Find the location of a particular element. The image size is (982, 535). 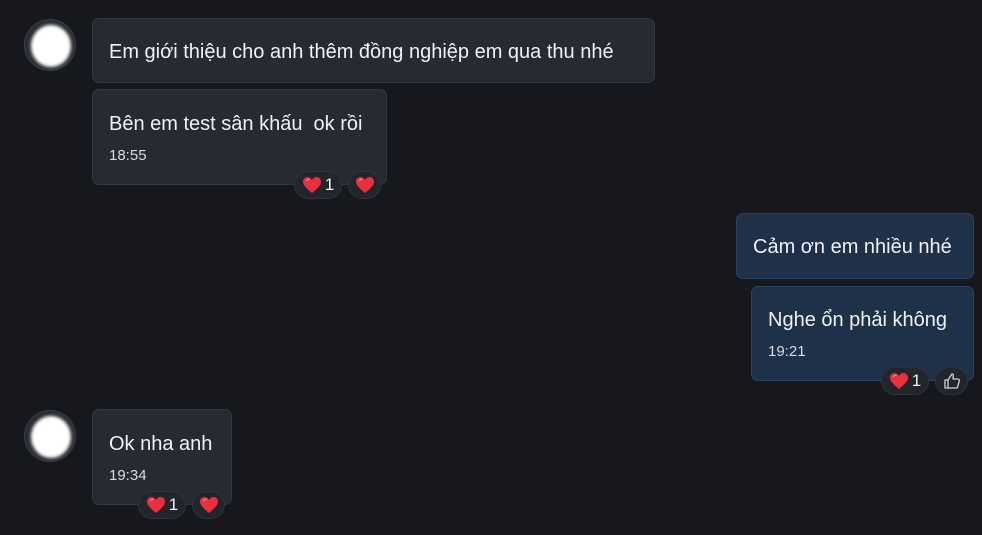

message-text: Cảm ơn em nhiều nhé is located at coordinates (852, 247).